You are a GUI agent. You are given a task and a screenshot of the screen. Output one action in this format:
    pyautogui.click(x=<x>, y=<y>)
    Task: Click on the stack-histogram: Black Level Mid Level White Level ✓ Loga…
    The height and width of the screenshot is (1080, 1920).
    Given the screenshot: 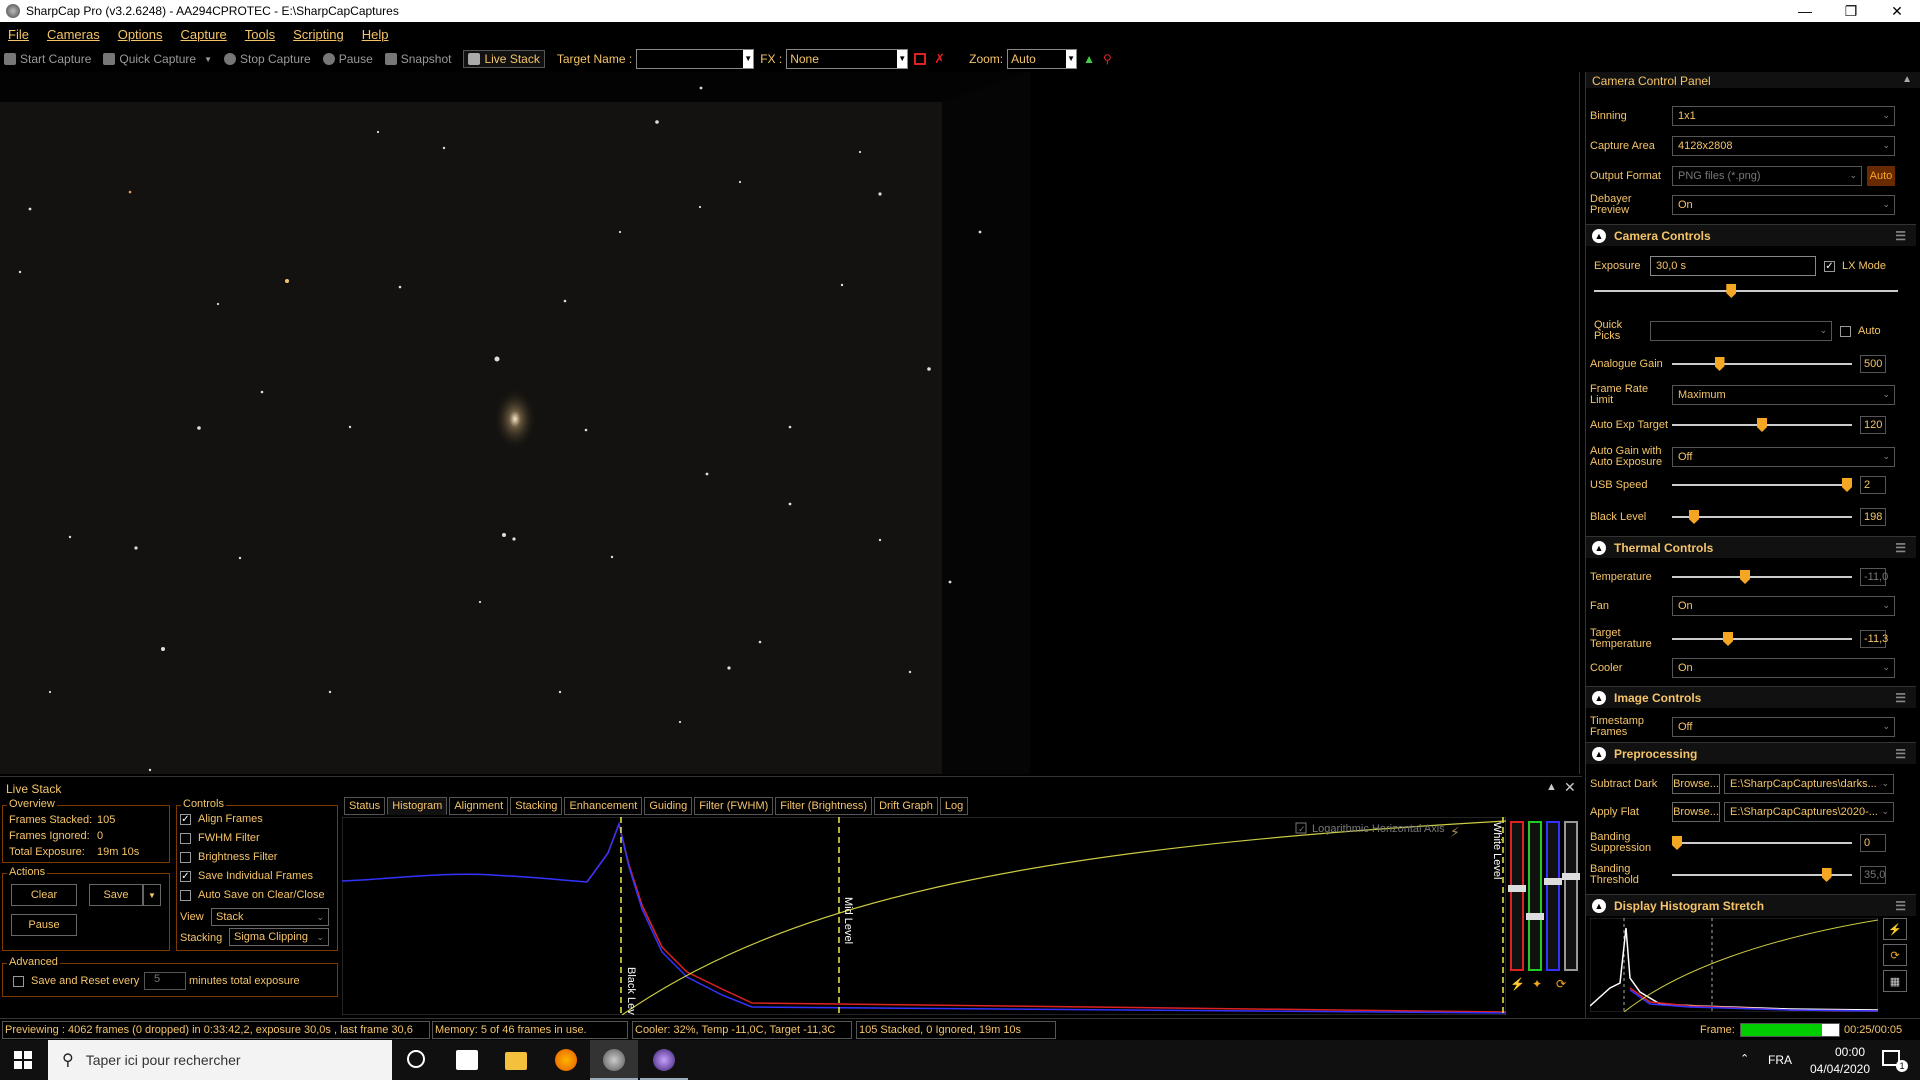 What is the action you would take?
    pyautogui.click(x=924, y=916)
    